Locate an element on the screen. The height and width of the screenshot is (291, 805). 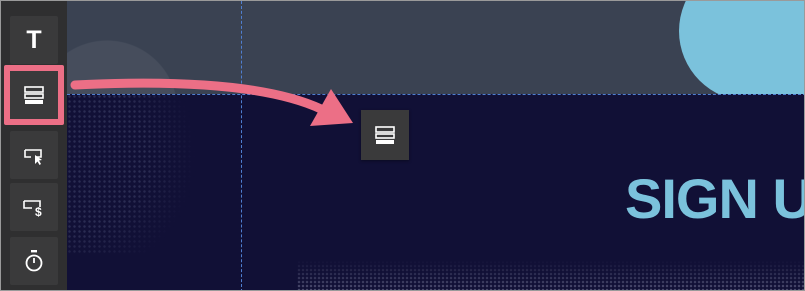
drag-preview-section is located at coordinates (385, 135).